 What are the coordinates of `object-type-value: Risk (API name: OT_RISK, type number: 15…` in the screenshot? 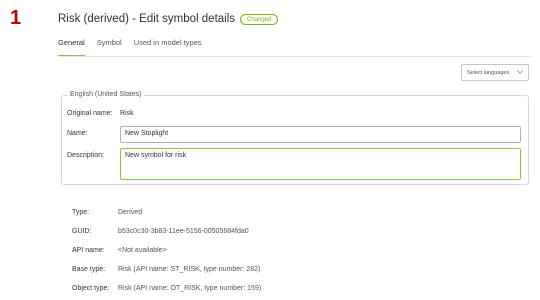 It's located at (190, 288).